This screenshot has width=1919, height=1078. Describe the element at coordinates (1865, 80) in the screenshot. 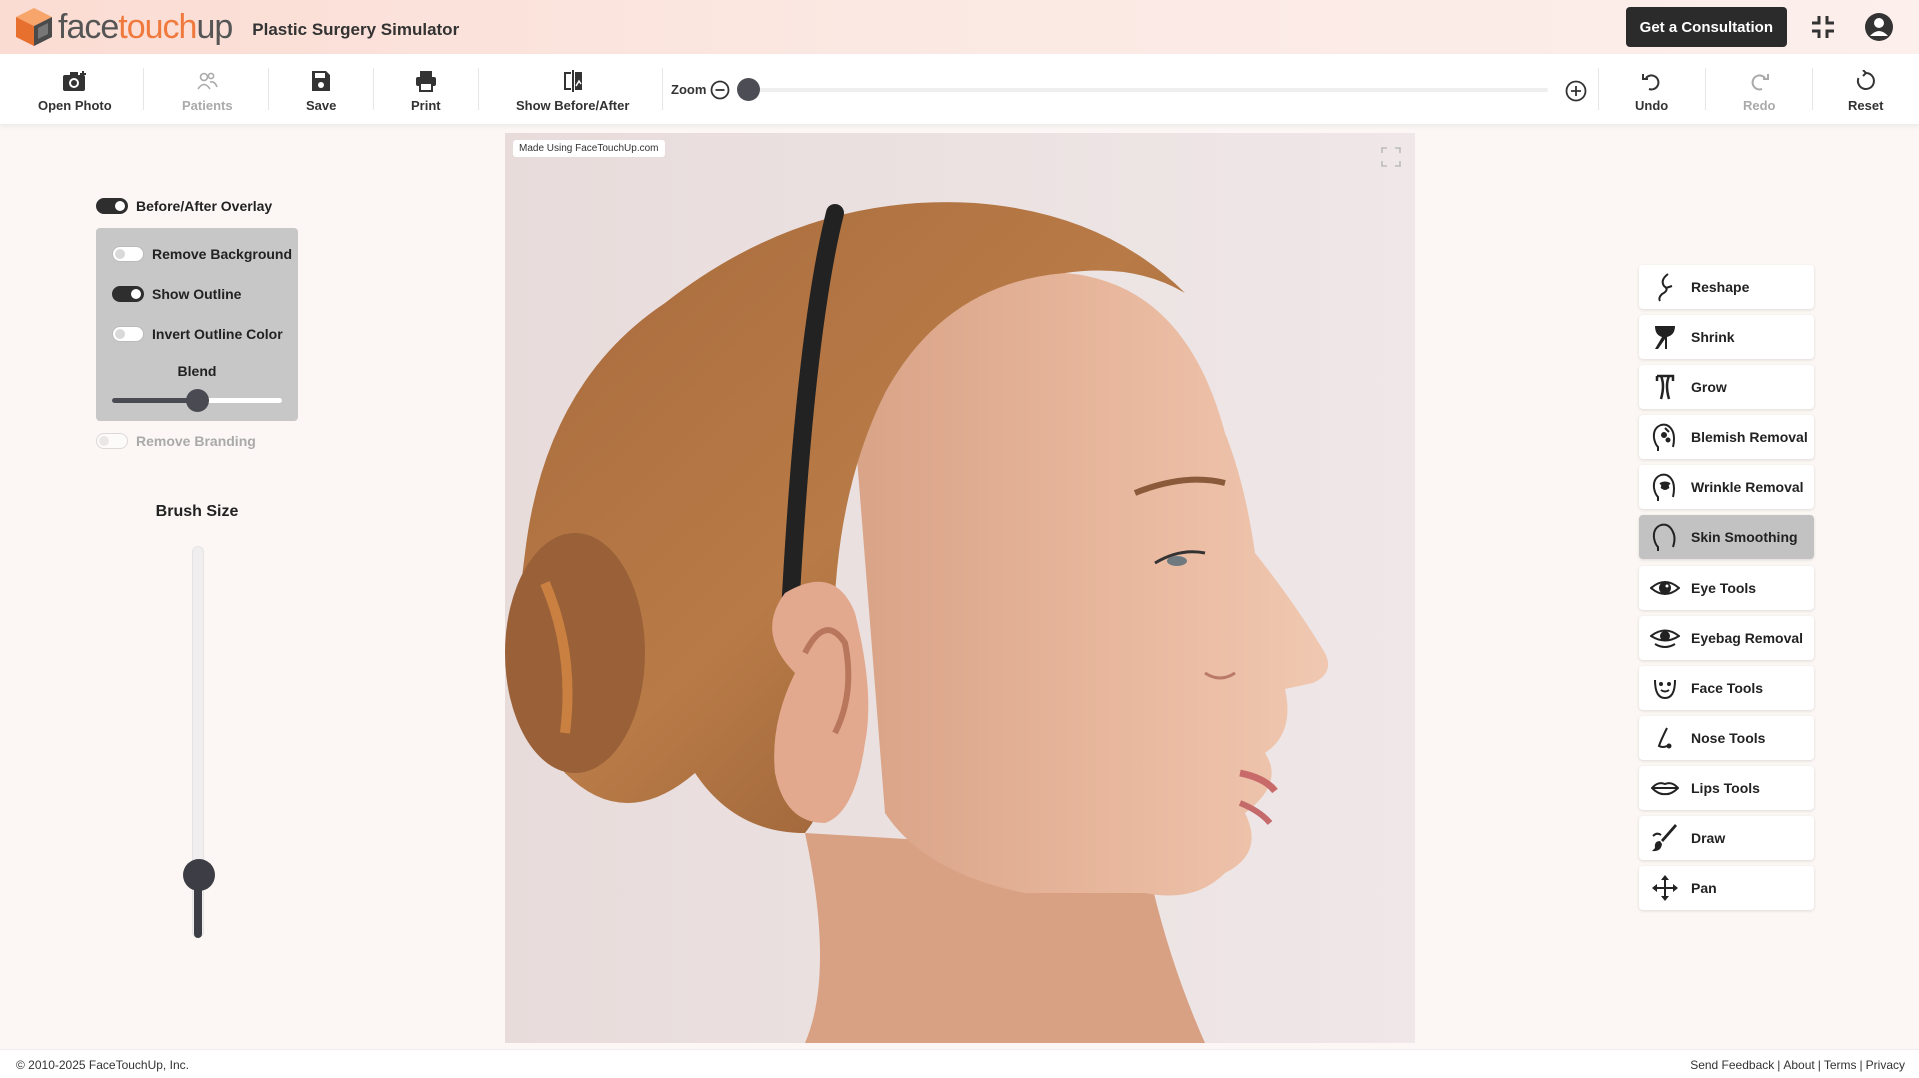

I see `reset-icon` at that location.